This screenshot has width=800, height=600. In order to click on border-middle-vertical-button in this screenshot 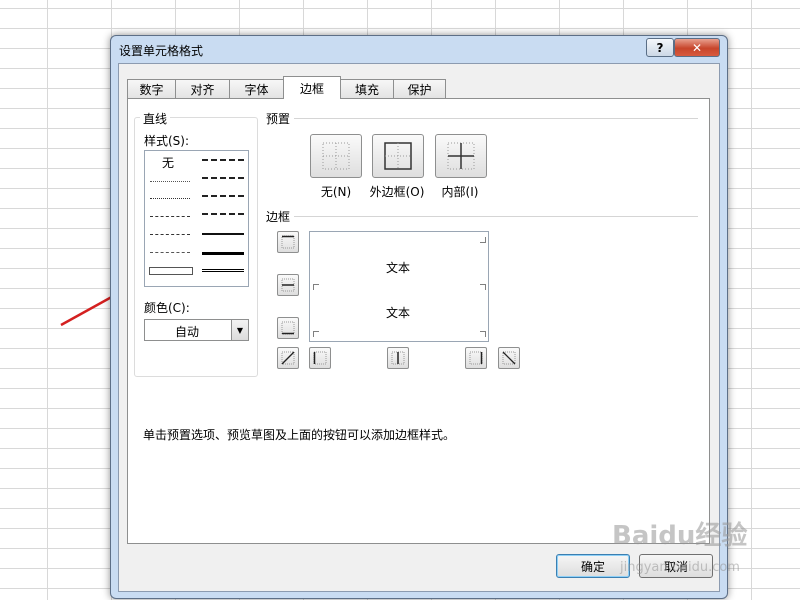, I will do `click(398, 358)`.